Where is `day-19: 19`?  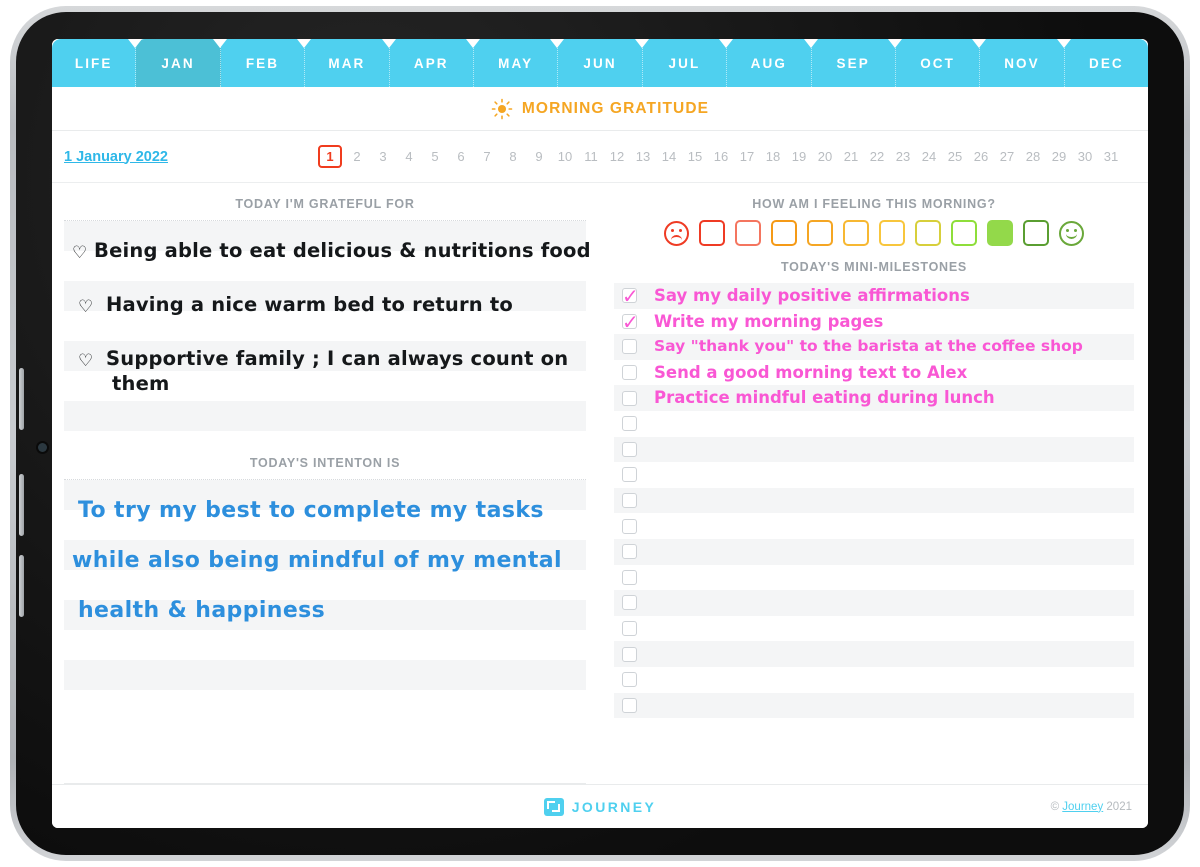
day-19: 19 is located at coordinates (799, 157).